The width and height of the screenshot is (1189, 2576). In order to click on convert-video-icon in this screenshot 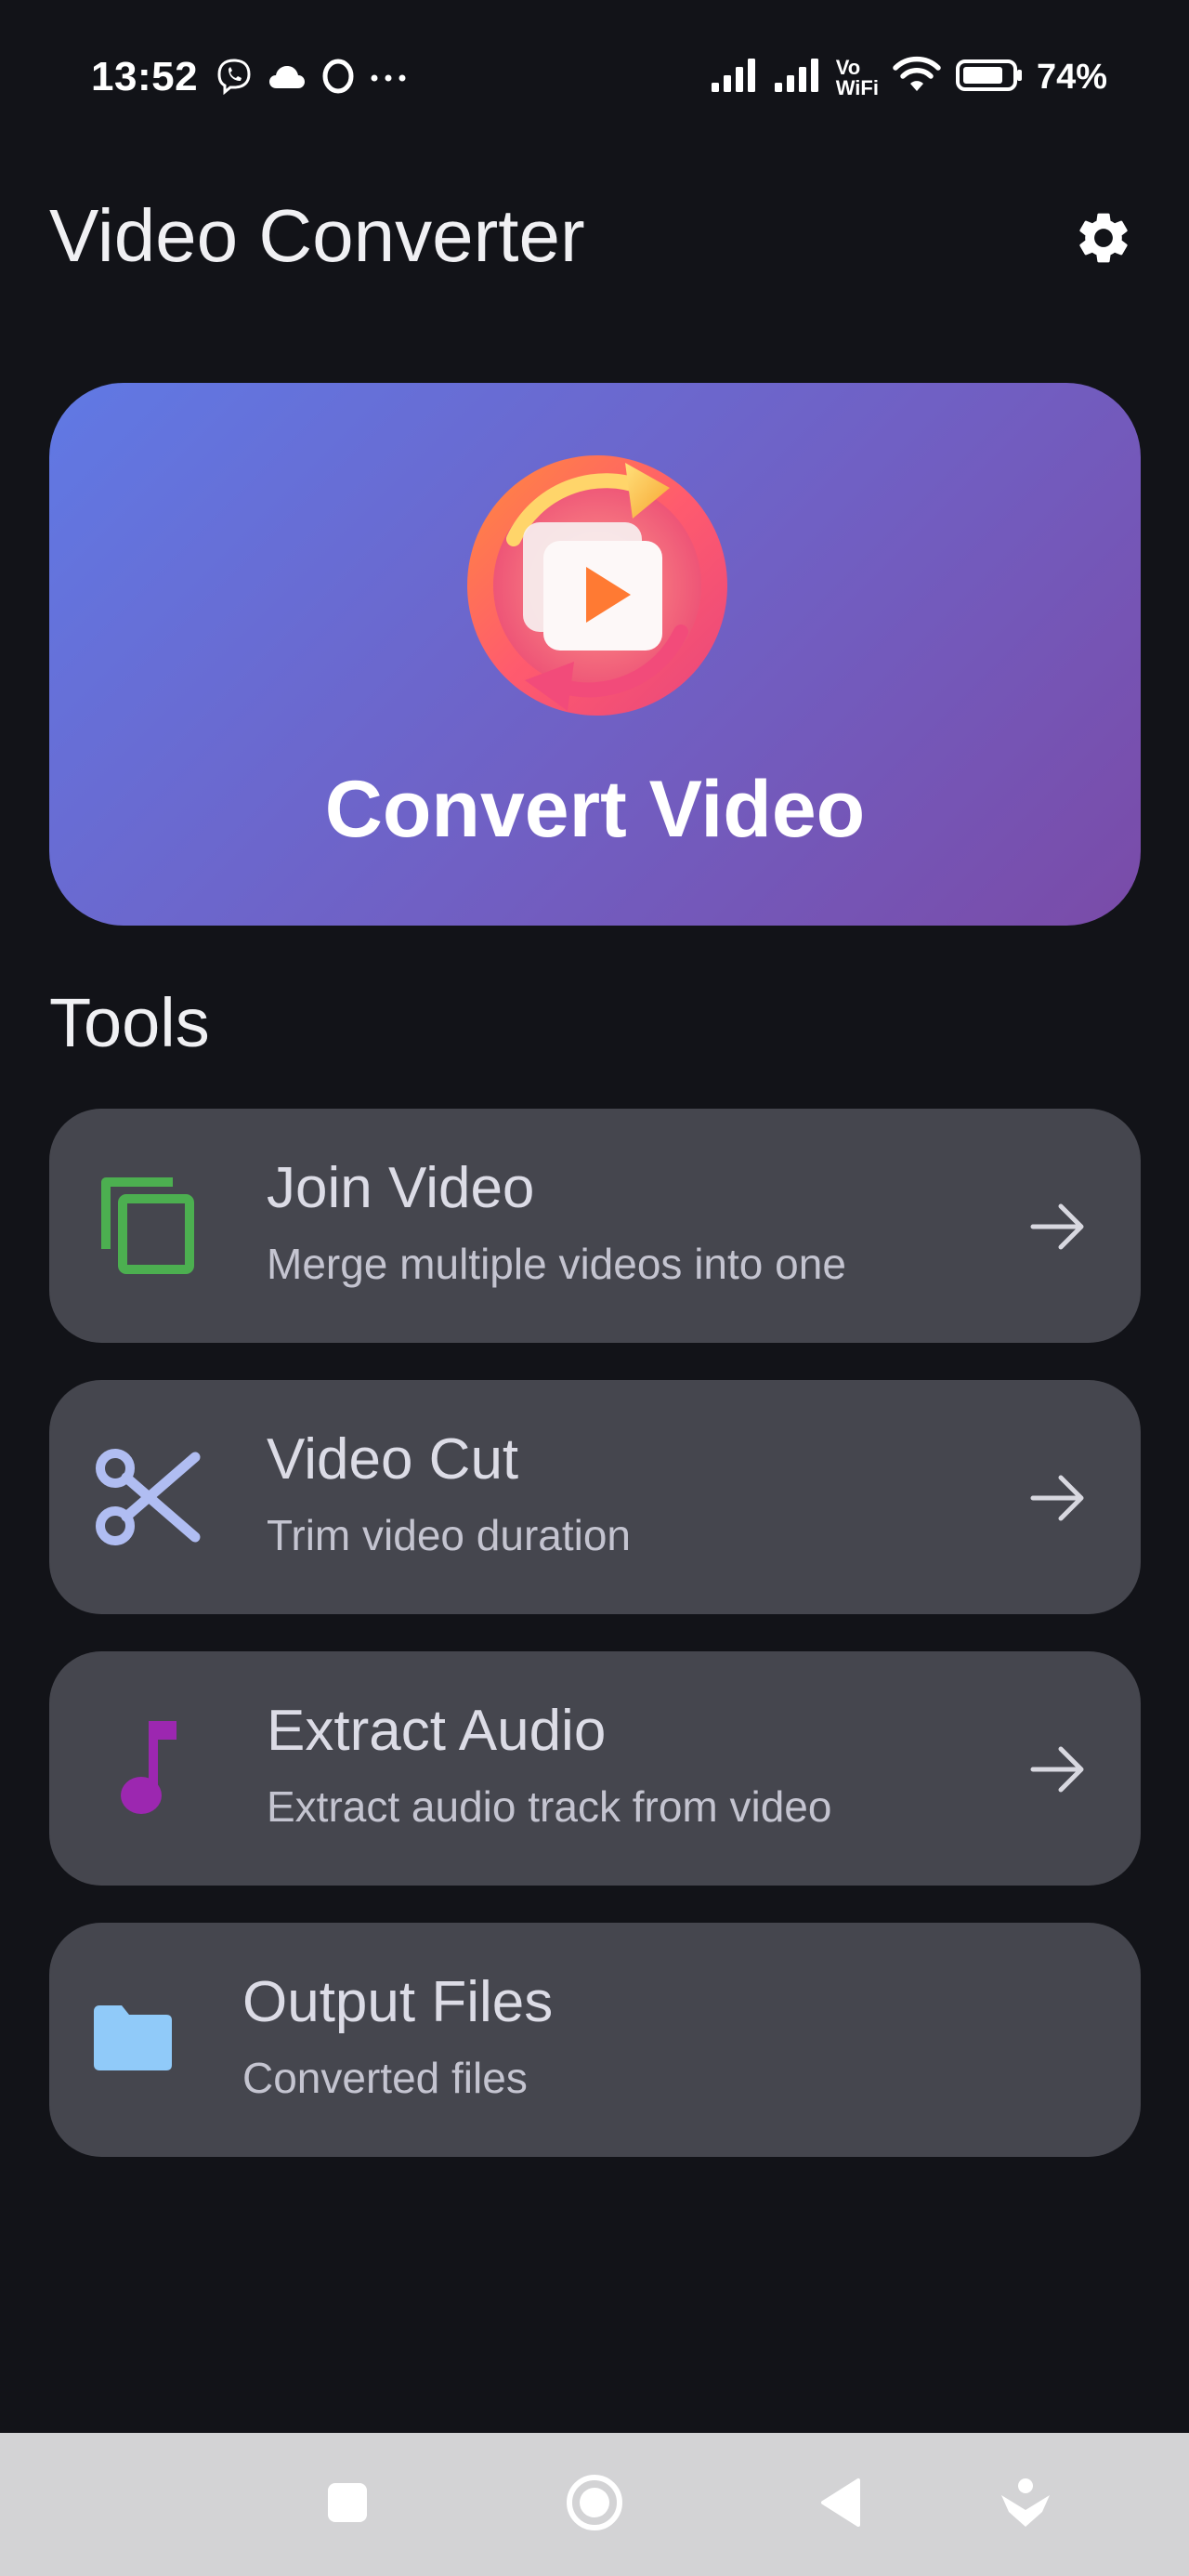, I will do `click(598, 585)`.